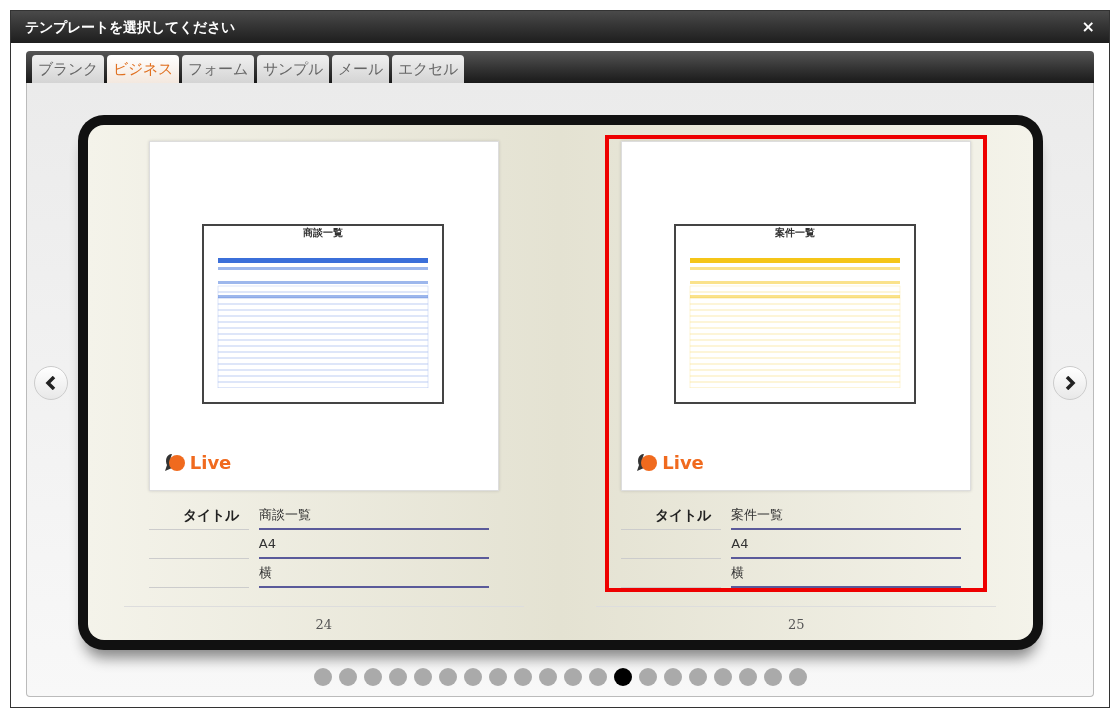 The width and height of the screenshot is (1120, 708). Describe the element at coordinates (293, 69) in the screenshot. I see `tab: サンプル` at that location.